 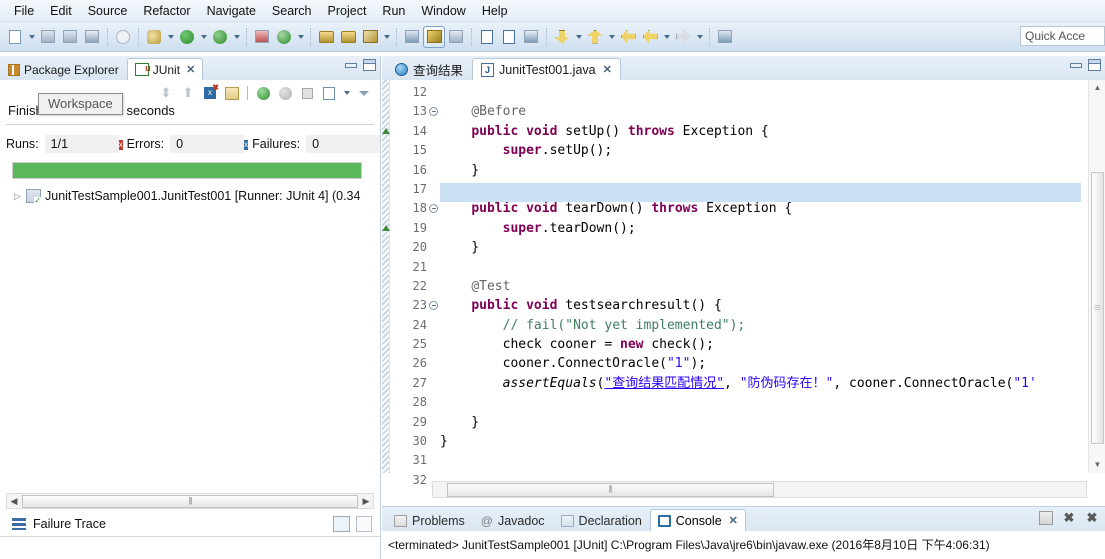 I want to click on code-line: // fail("Not yet implemented");, so click(x=760, y=325).